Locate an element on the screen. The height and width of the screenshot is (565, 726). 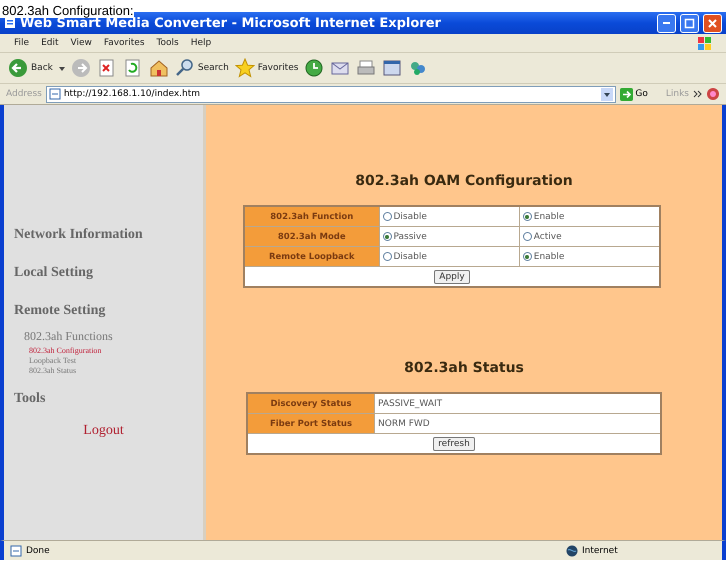
page-caption: 802.3ah Configuration: is located at coordinates (67, 11).